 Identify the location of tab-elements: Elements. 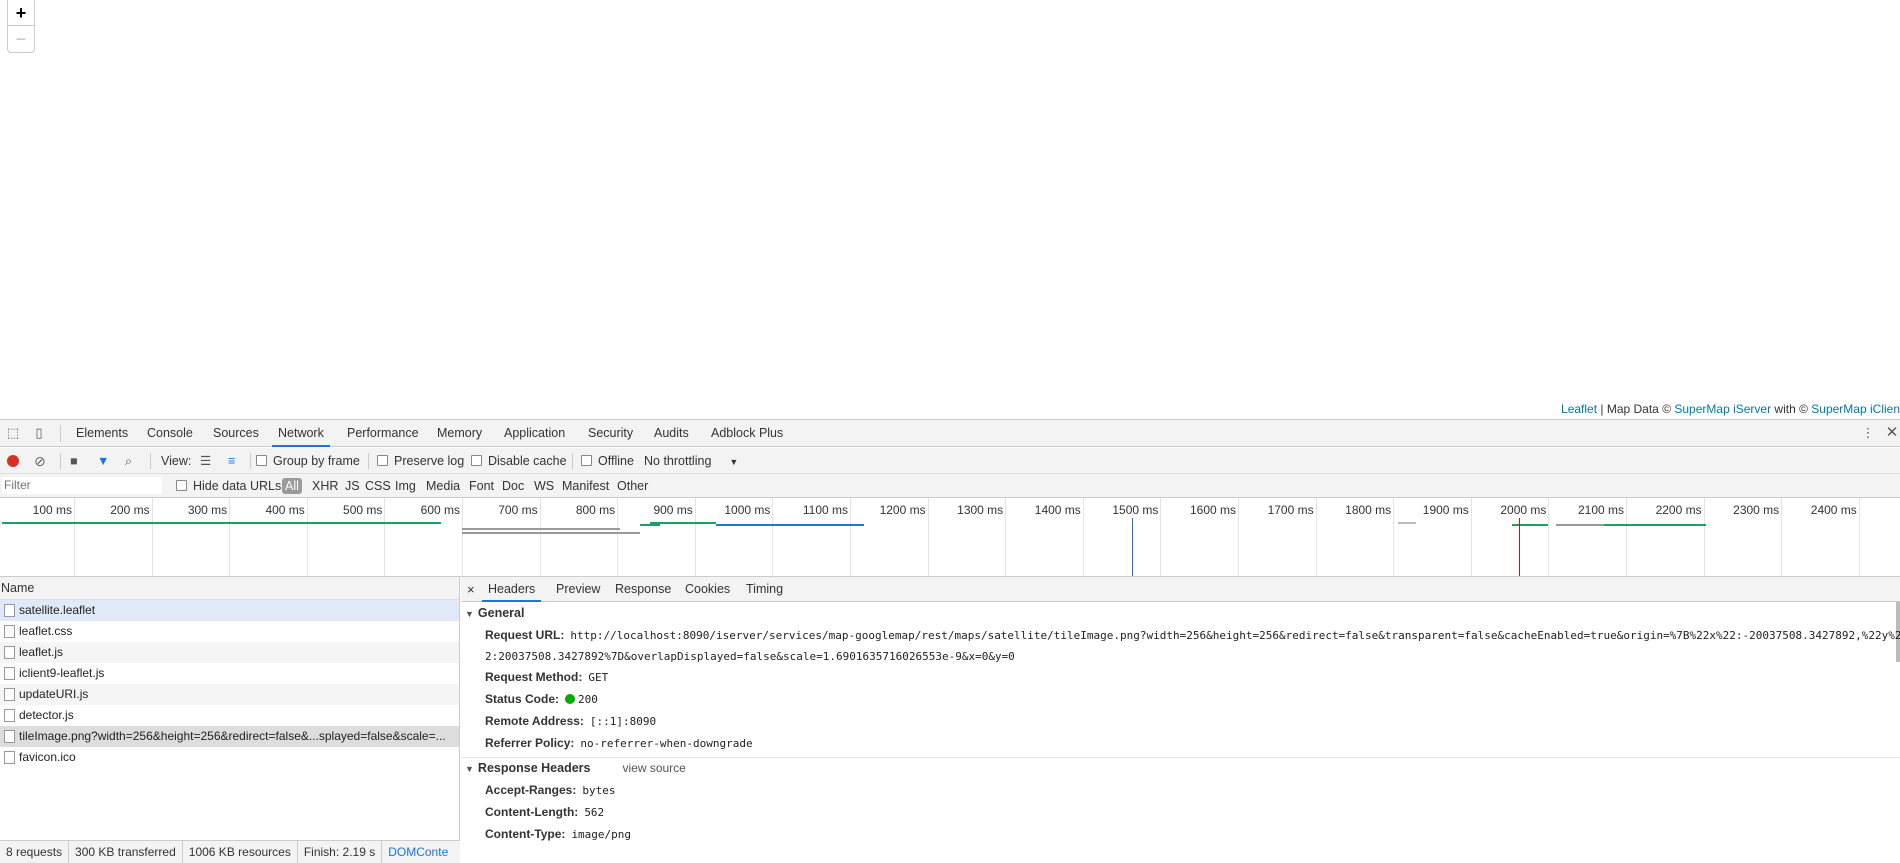
(102, 433).